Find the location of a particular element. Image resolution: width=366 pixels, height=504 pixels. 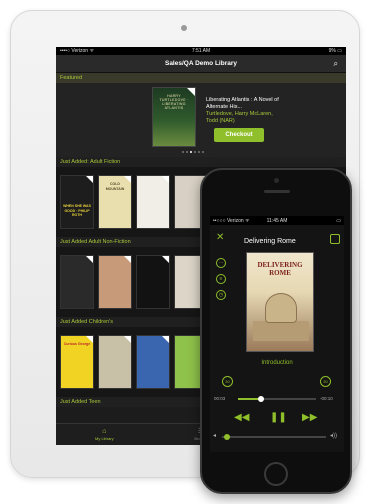

featured-header: Featured is located at coordinates (201, 78).